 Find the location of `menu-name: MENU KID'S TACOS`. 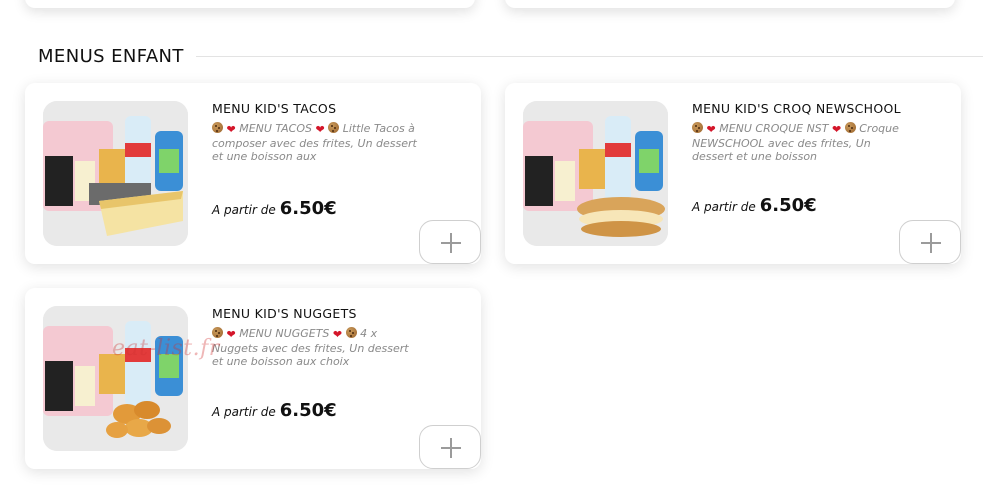

menu-name: MENU KID'S TACOS is located at coordinates (274, 108).